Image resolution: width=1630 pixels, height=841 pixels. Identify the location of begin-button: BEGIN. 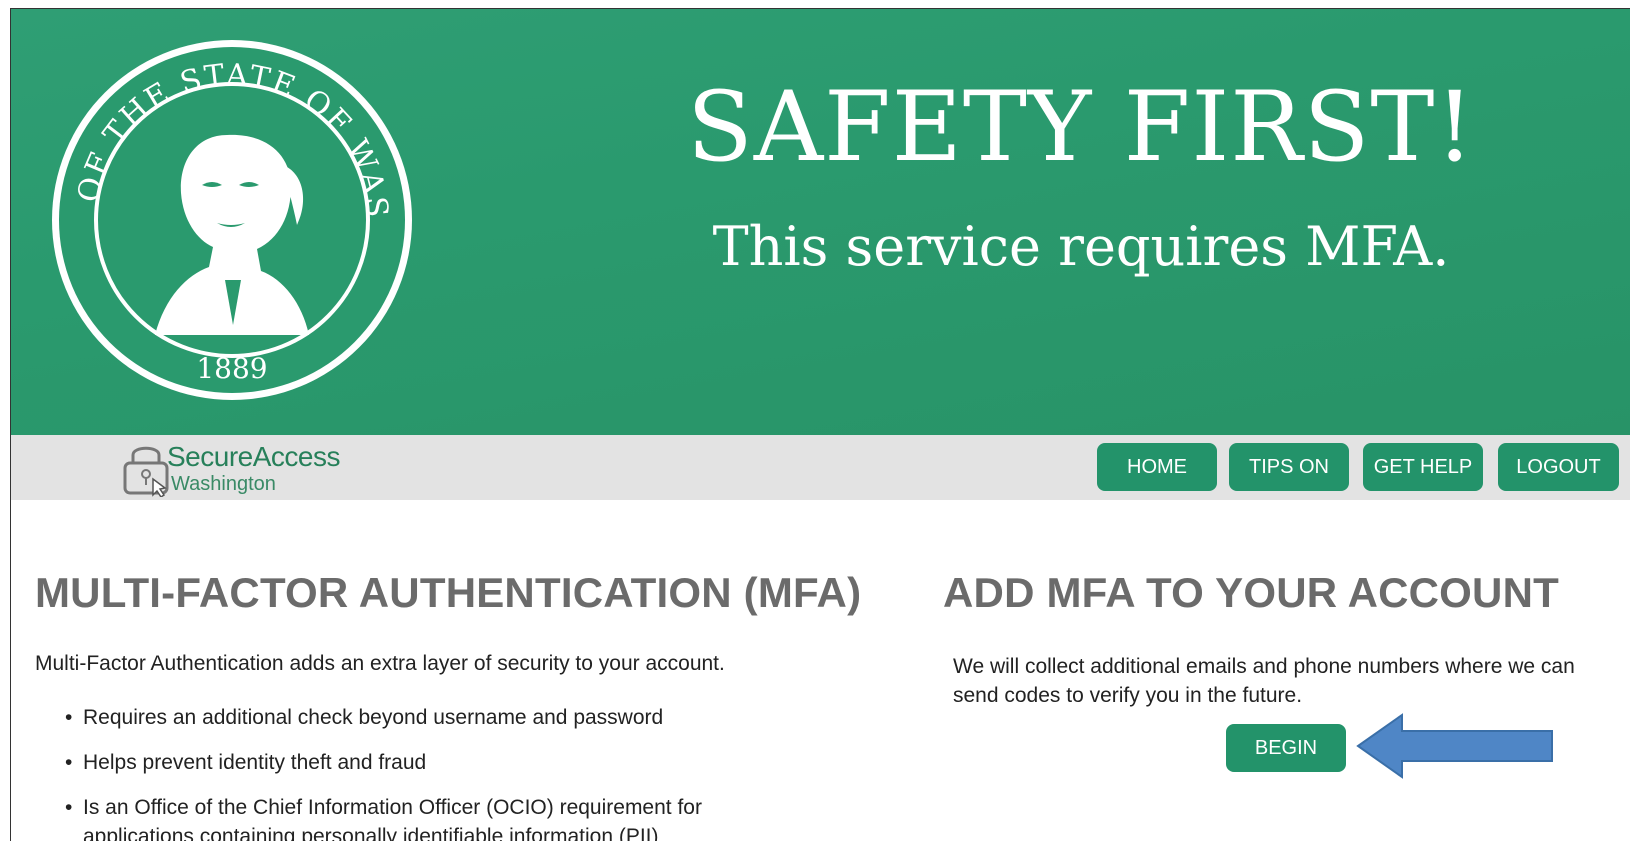
(1286, 748).